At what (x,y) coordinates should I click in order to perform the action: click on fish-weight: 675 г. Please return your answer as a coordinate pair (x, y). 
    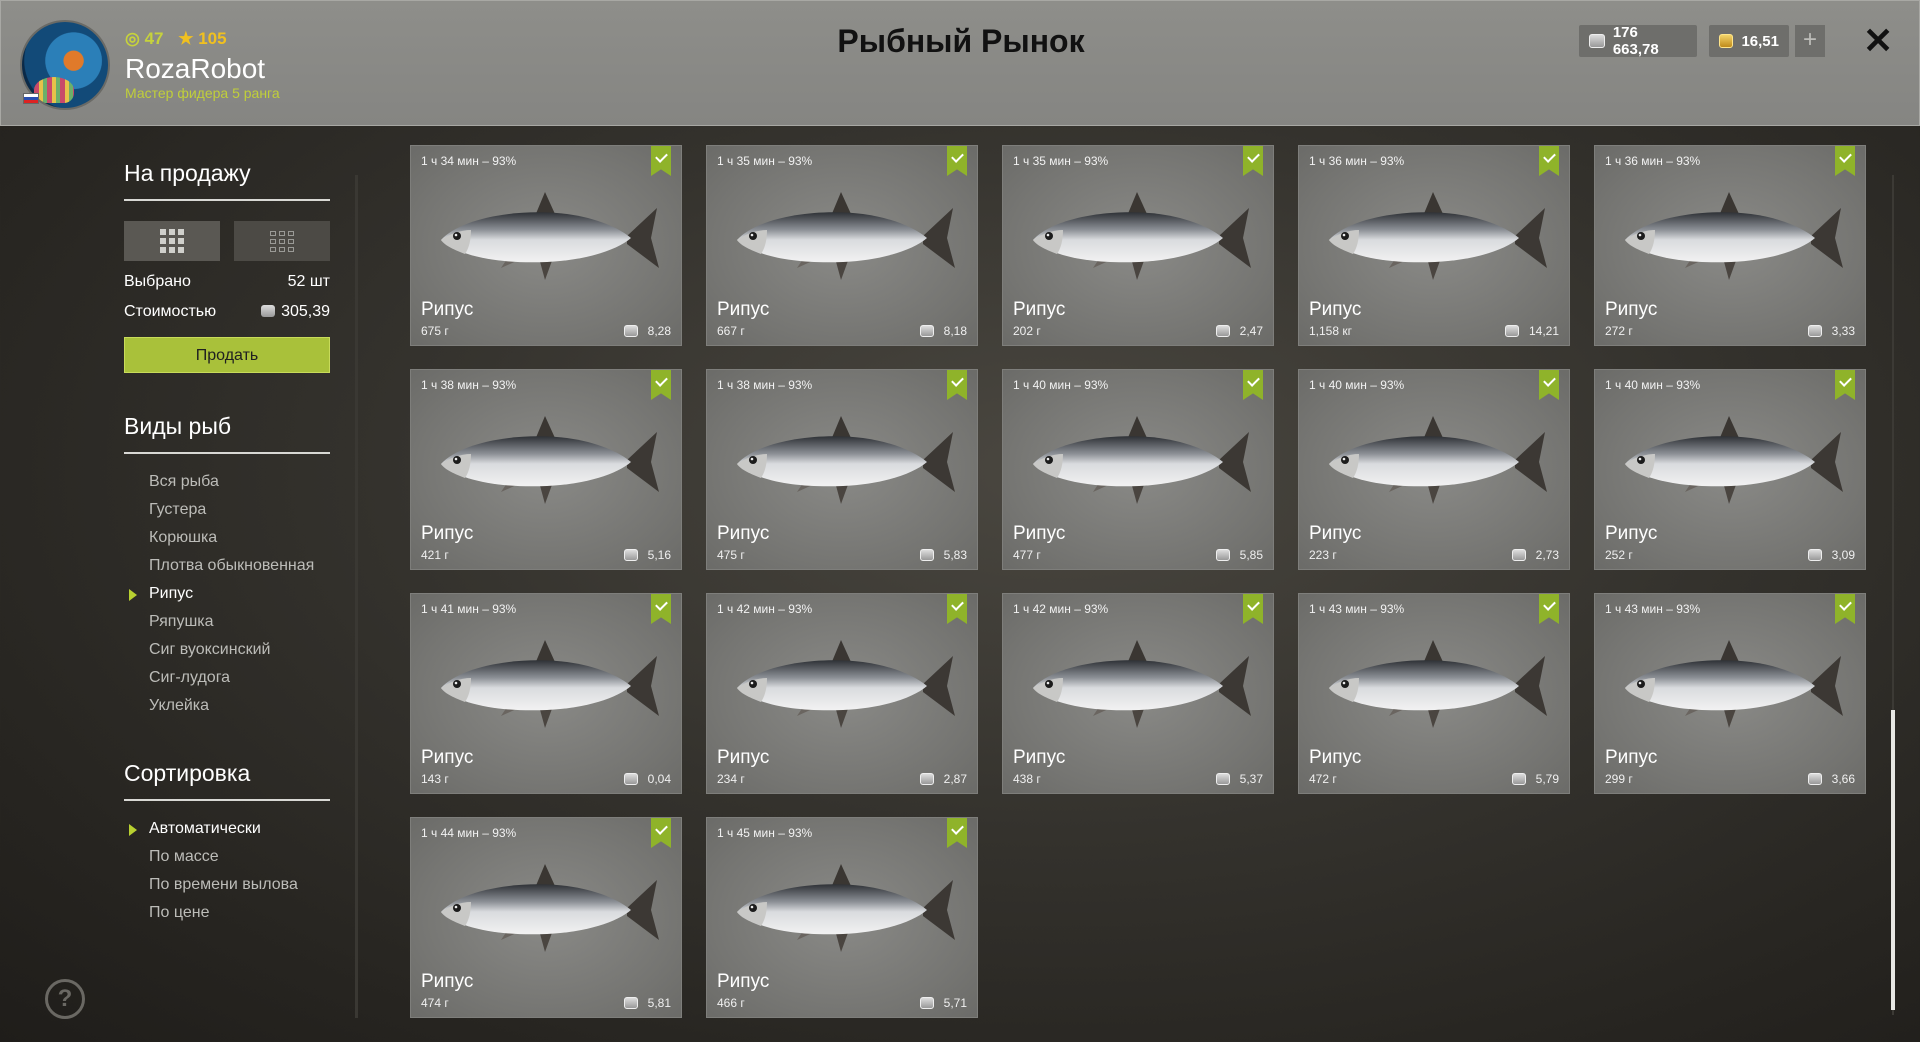
    Looking at the image, I should click on (435, 331).